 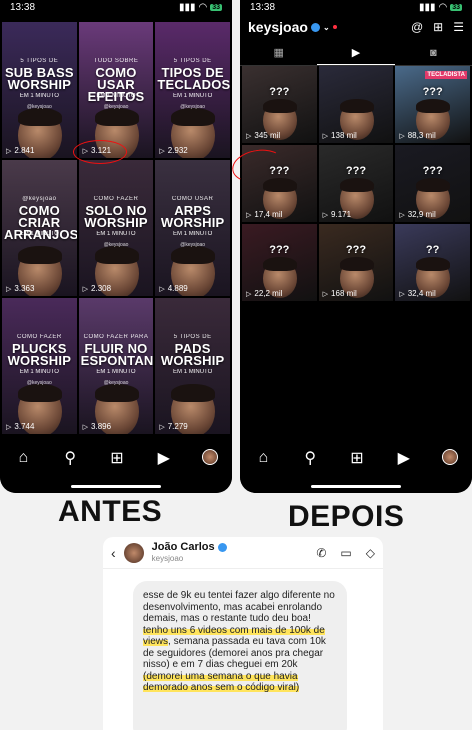 I want to click on view-count-value: 2.932, so click(x=177, y=150).